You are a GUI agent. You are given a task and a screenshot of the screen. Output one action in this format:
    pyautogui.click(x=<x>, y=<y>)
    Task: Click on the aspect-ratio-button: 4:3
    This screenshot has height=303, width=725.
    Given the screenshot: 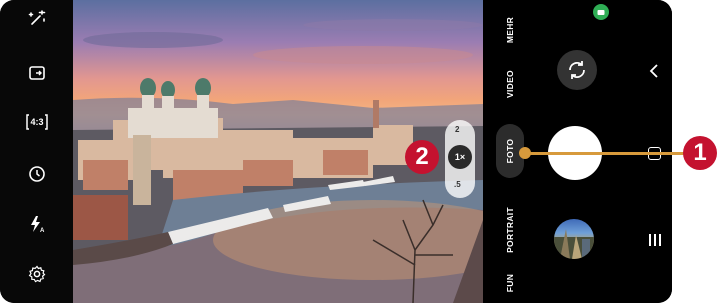 What is the action you would take?
    pyautogui.click(x=37, y=122)
    